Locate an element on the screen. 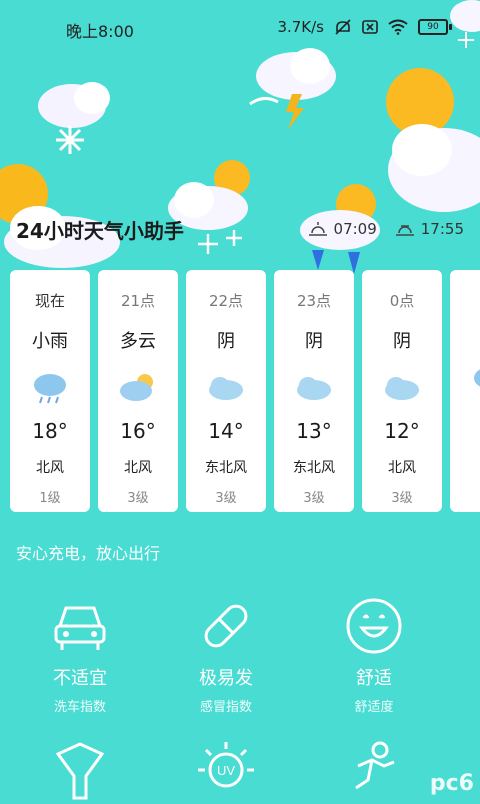 This screenshot has width=480, height=804. sun-cloud-left-decoration is located at coordinates (60, 216).